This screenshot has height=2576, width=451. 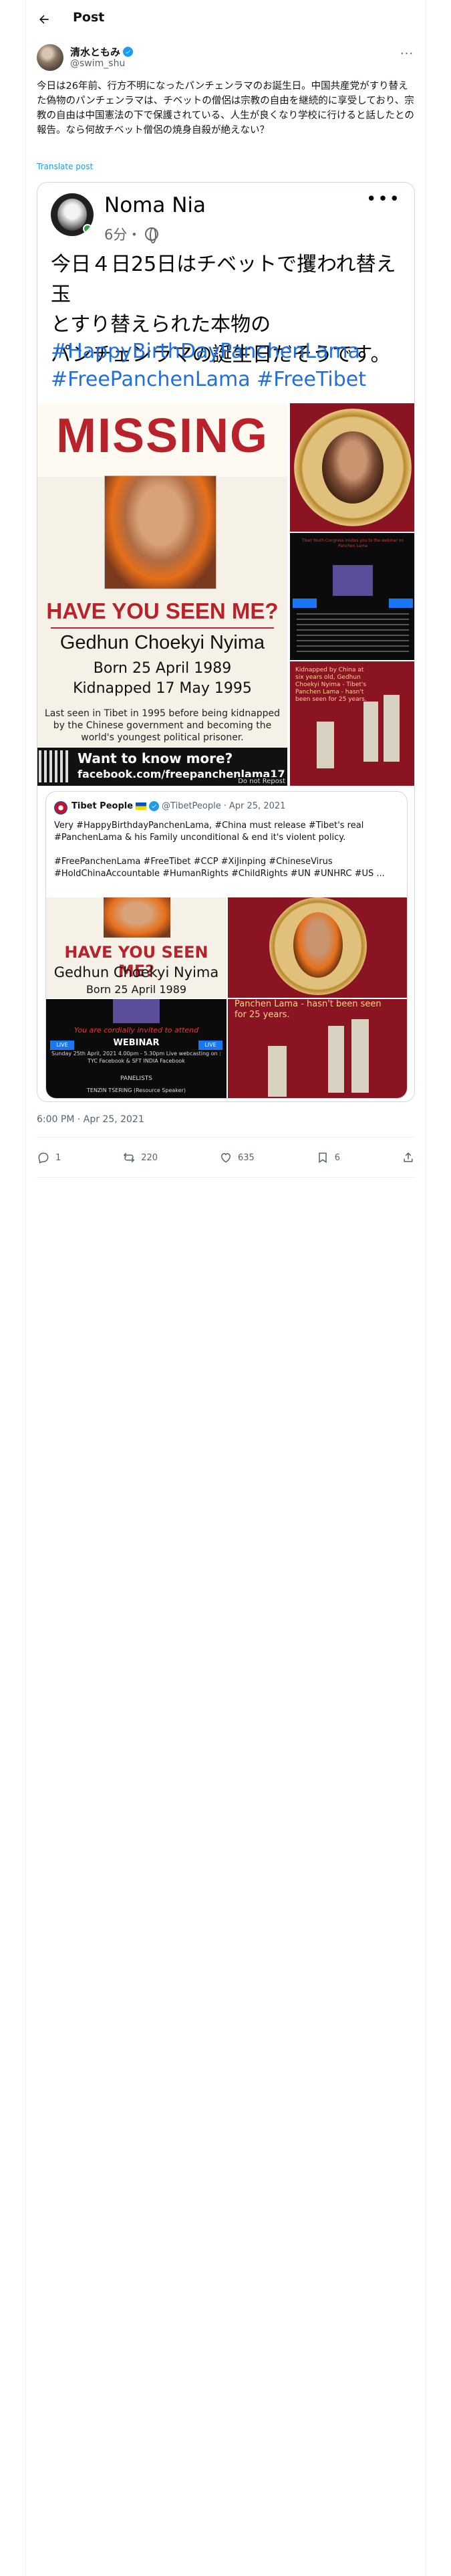 I want to click on poster-kidnapped: Kidnapped 17 May 1995, so click(x=162, y=688).